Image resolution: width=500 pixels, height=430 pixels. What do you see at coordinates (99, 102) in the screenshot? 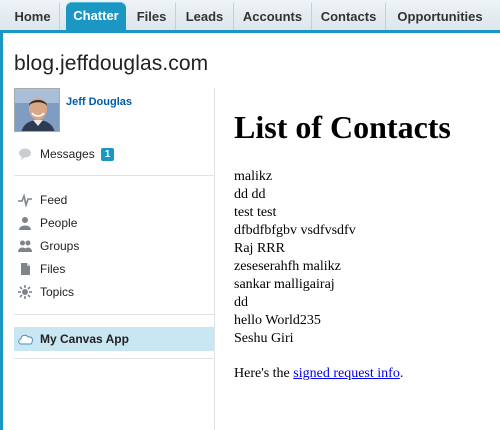
I see `user-name-link: Jeff Douglas` at bounding box center [99, 102].